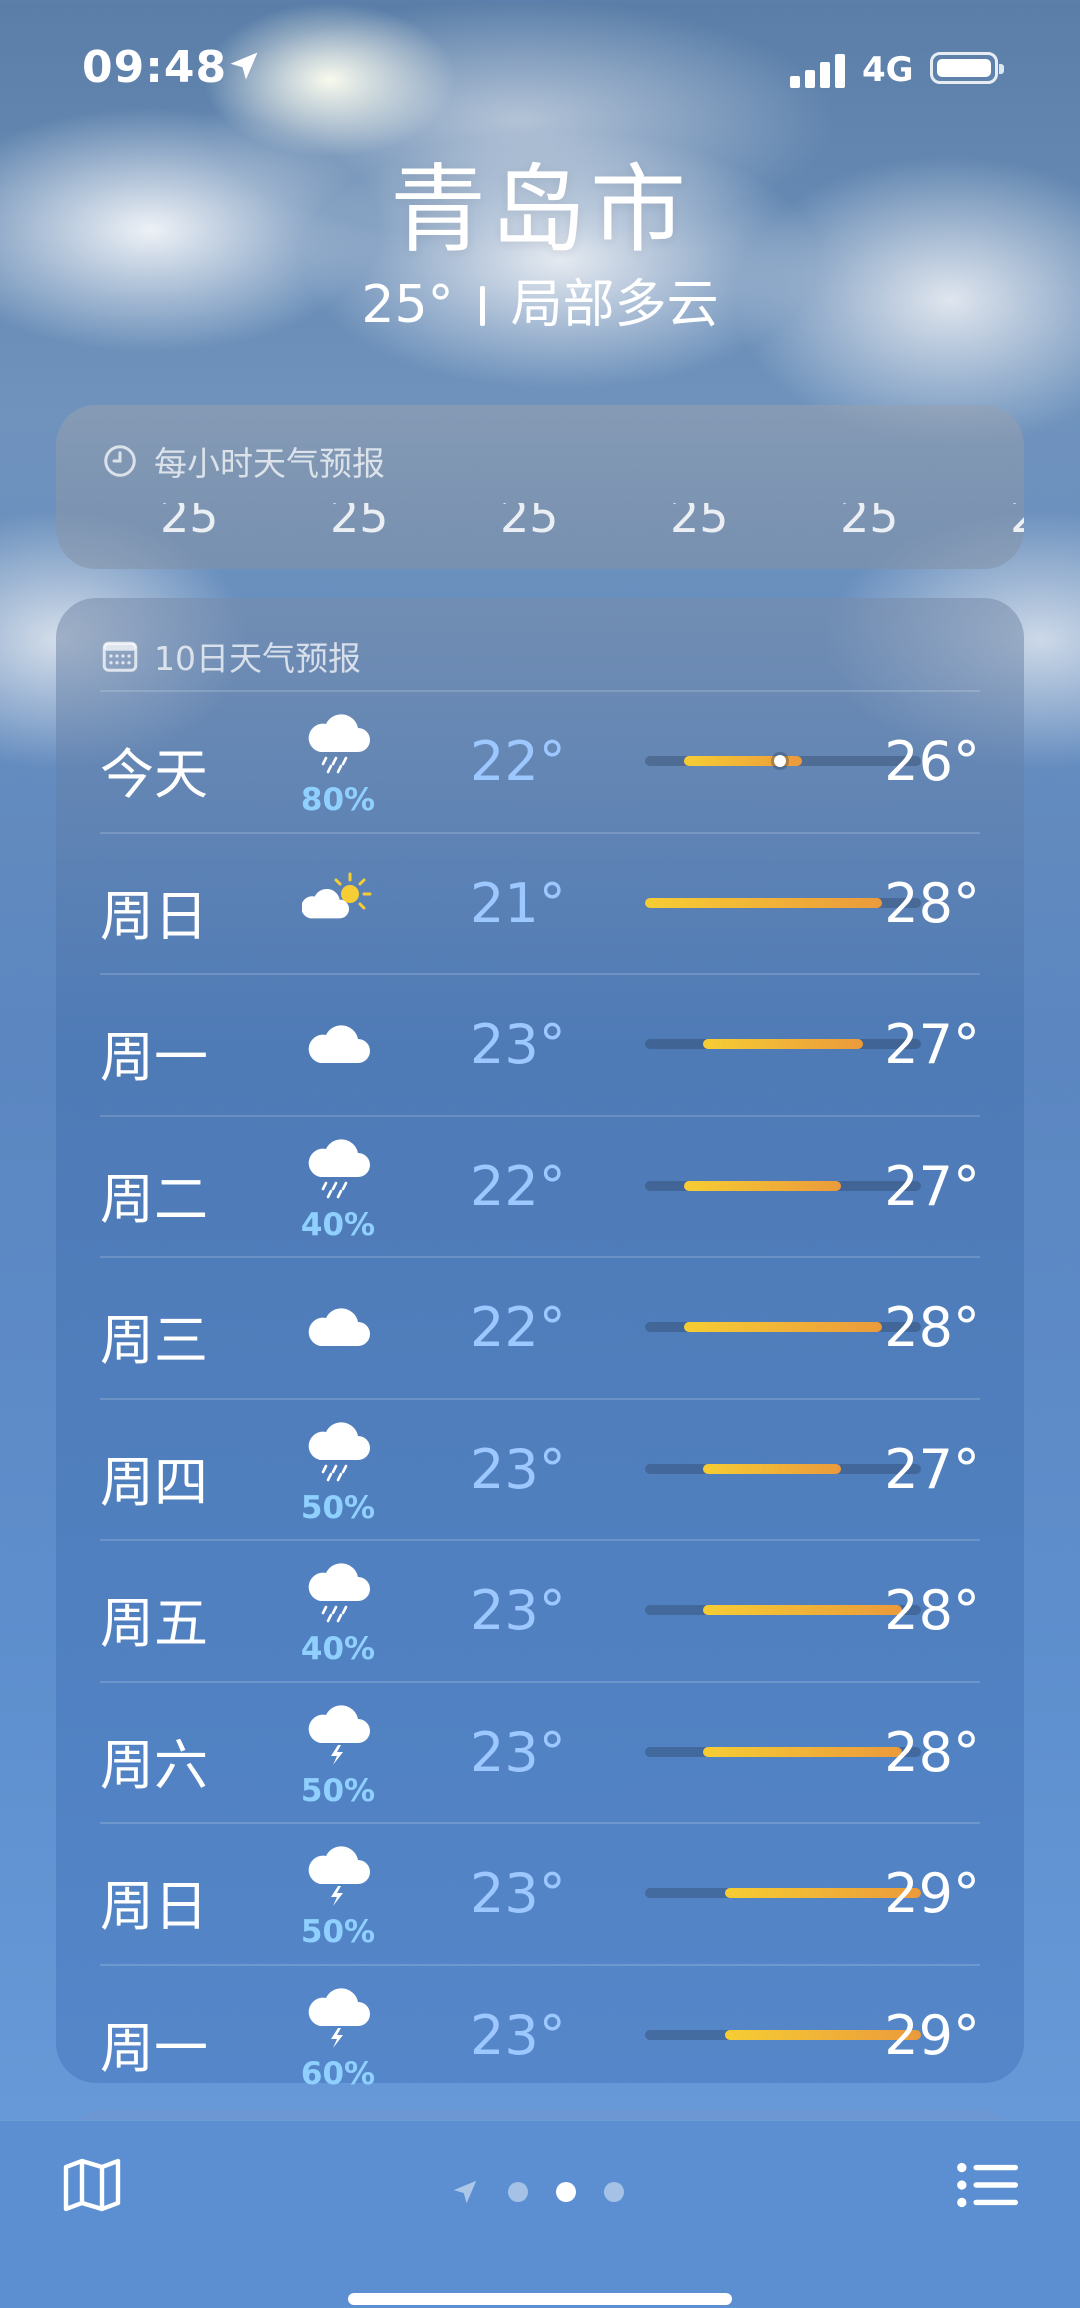 The height and width of the screenshot is (2308, 1080). What do you see at coordinates (257, 658) in the screenshot?
I see `ten-day-title-text: 10日天气预报` at bounding box center [257, 658].